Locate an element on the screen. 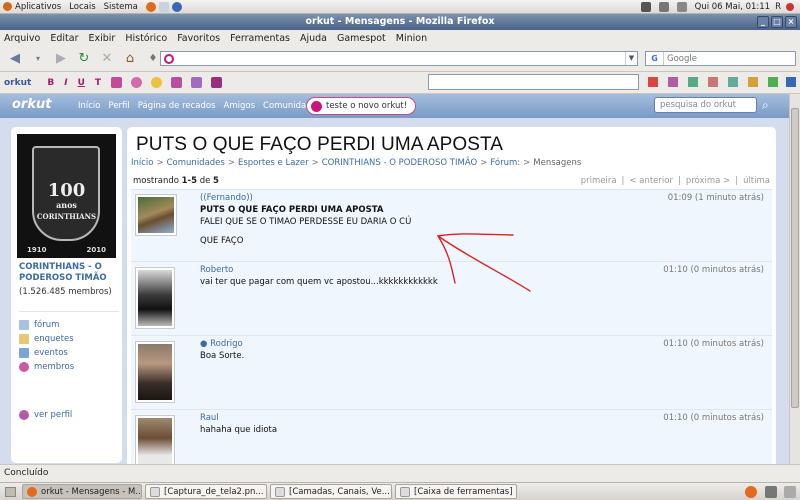 The image size is (800, 500). scrollbar-thumb is located at coordinates (795, 258).